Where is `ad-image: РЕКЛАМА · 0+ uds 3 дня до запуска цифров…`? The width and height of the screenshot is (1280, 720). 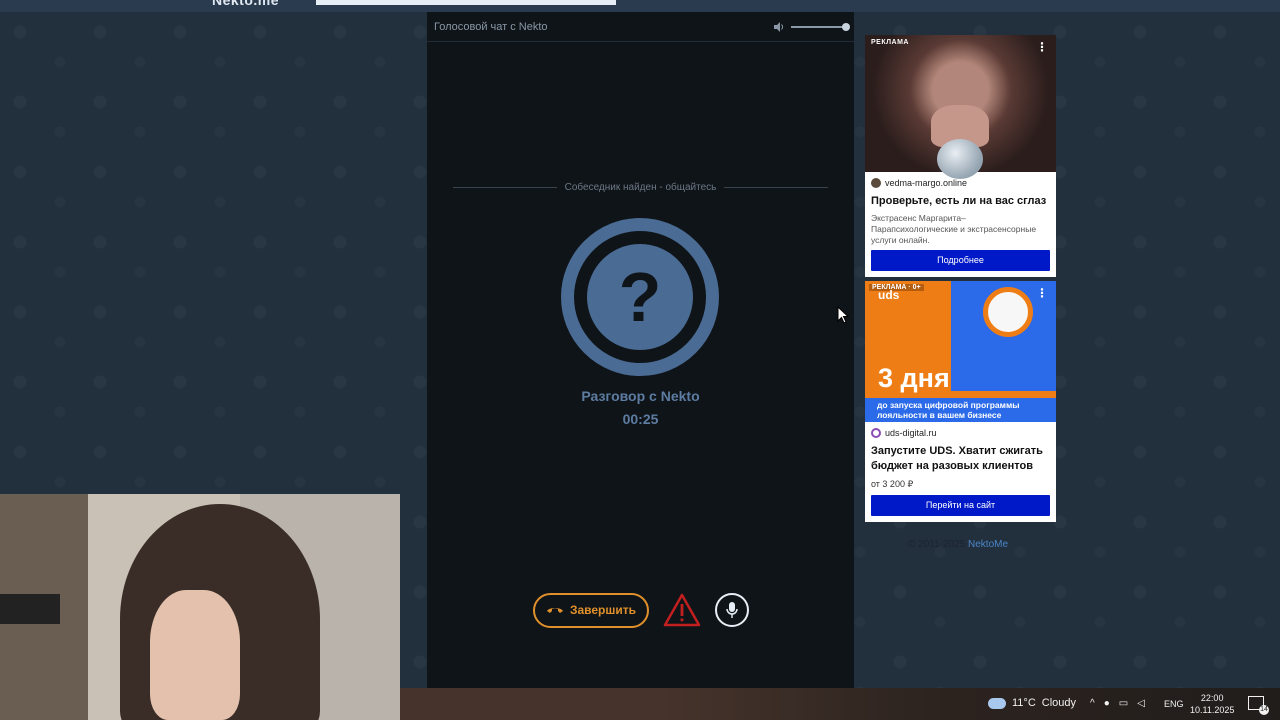 ad-image: РЕКЛАМА · 0+ uds 3 дня до запуска цифров… is located at coordinates (960, 351).